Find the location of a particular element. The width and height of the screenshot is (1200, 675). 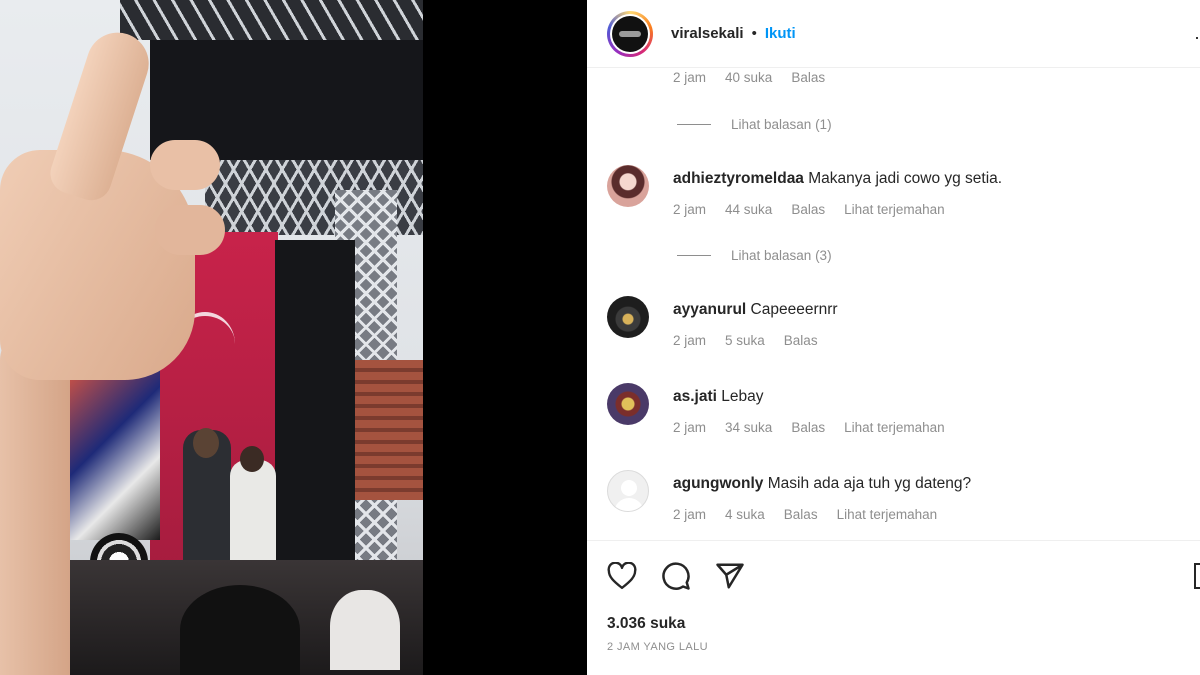

heart-icon is located at coordinates (622, 576).